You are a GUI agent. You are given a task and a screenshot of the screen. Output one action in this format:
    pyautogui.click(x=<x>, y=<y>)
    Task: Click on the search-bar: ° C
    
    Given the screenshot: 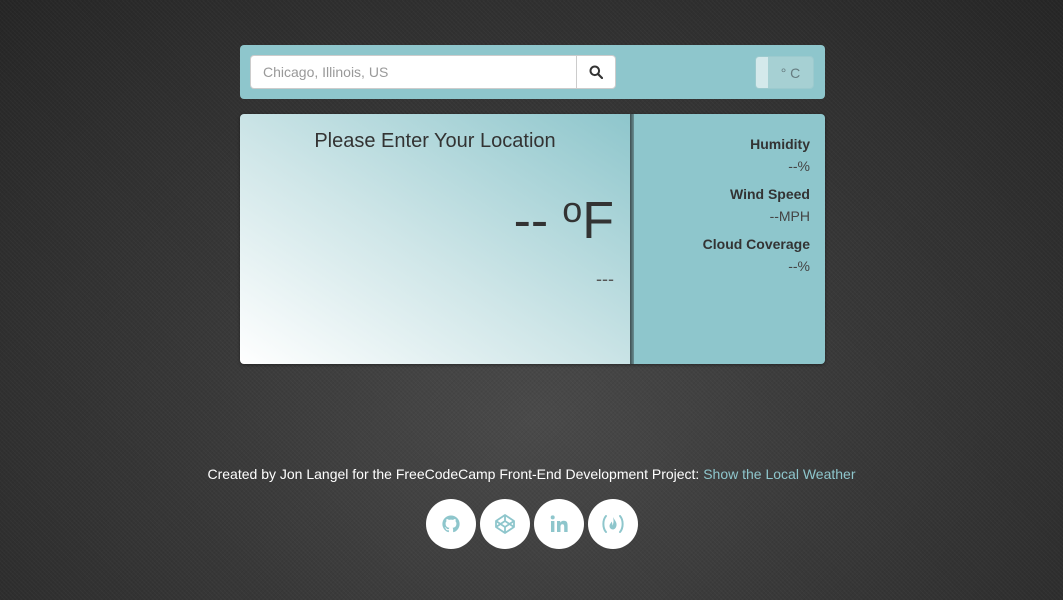 What is the action you would take?
    pyautogui.click(x=532, y=72)
    